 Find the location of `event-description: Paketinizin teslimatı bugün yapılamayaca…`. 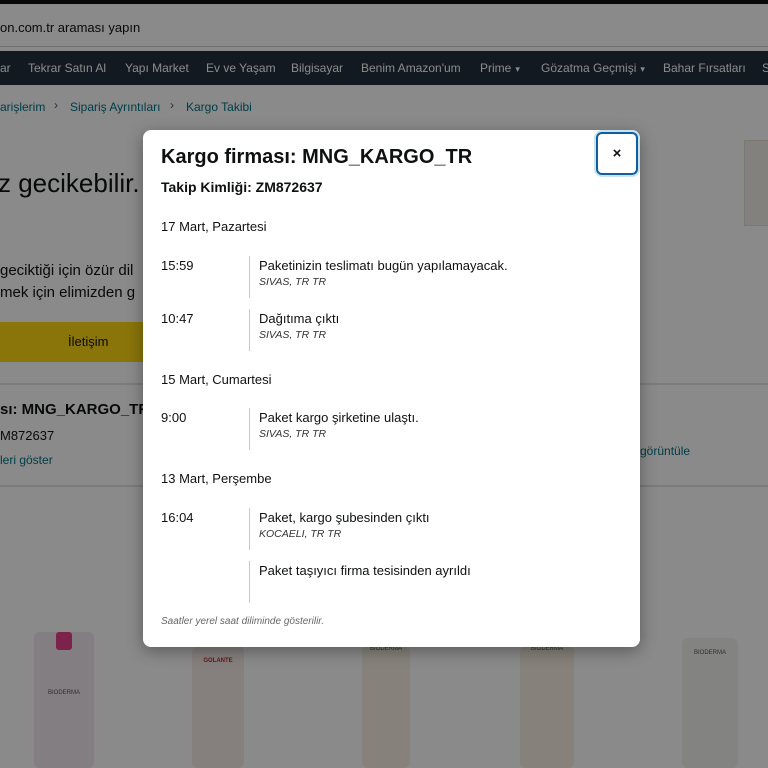

event-description: Paketinizin teslimatı bugün yapılamayaca… is located at coordinates (383, 265).